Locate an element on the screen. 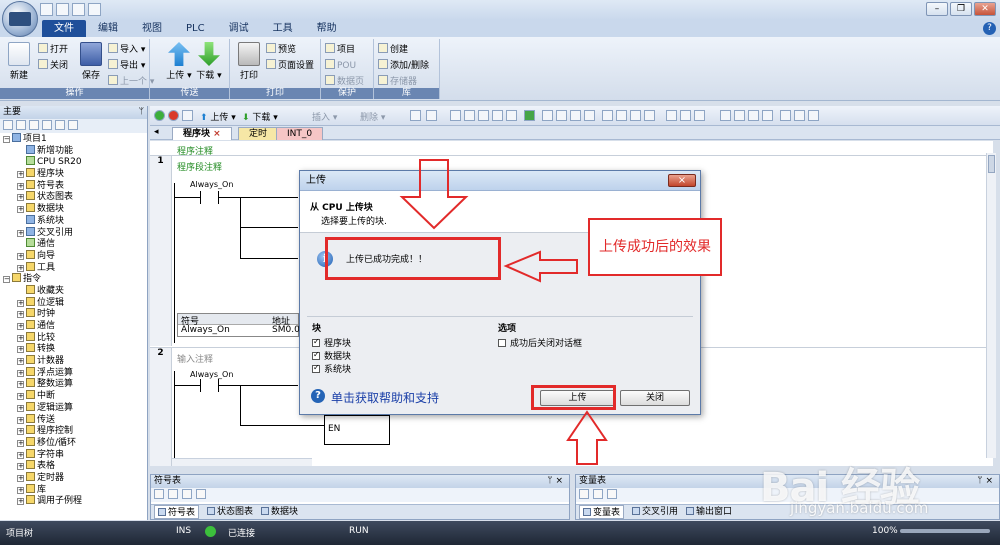  annotation-arrow-up is located at coordinates (587, 437).